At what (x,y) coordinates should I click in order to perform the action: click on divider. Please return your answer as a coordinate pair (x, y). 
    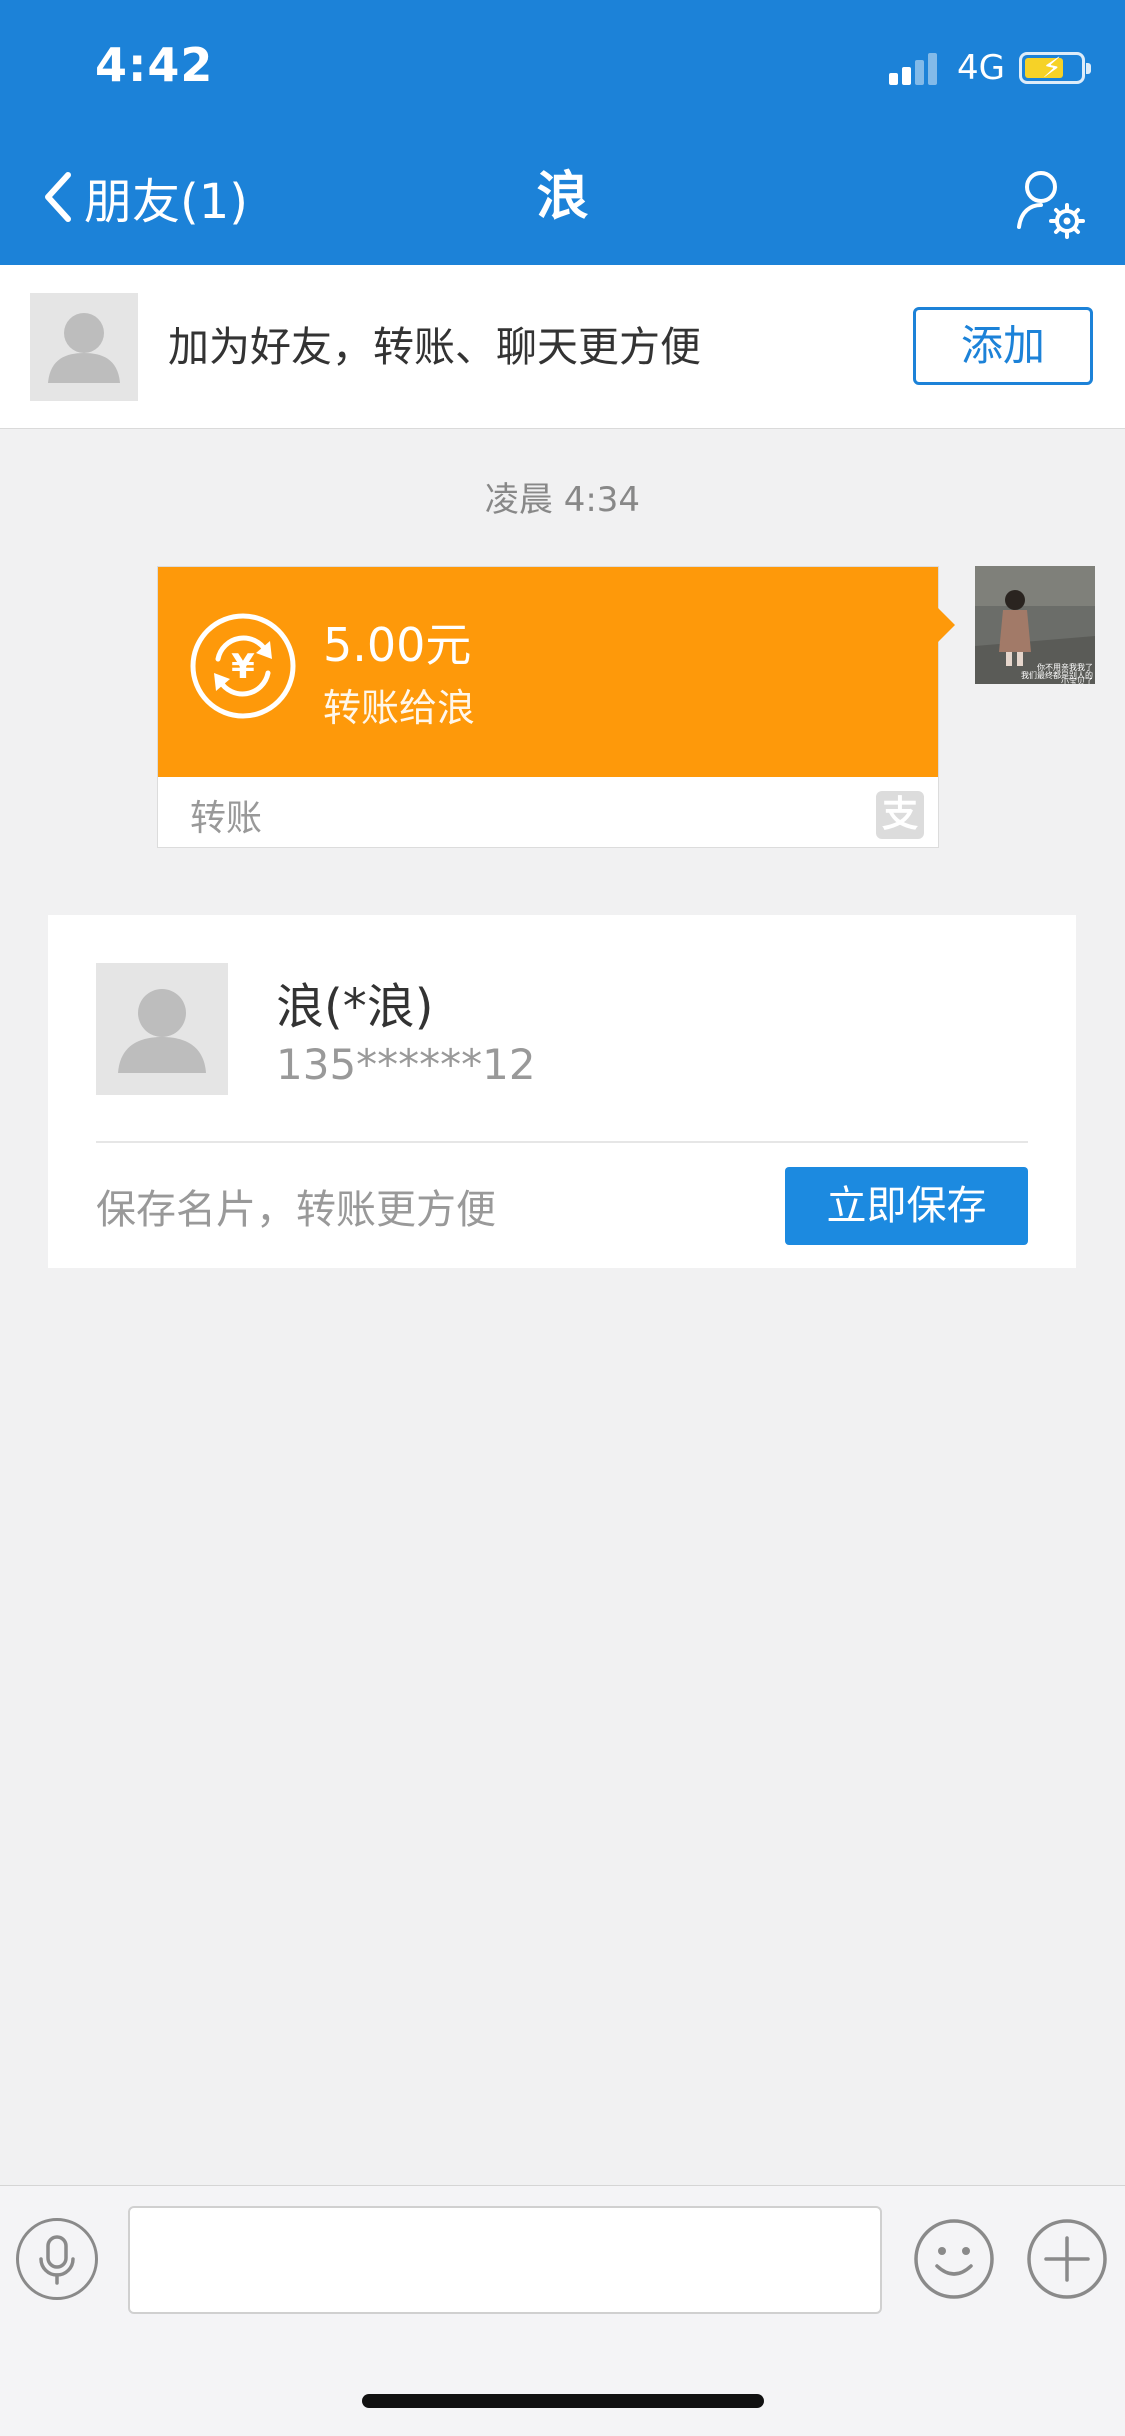
    Looking at the image, I should click on (562, 1142).